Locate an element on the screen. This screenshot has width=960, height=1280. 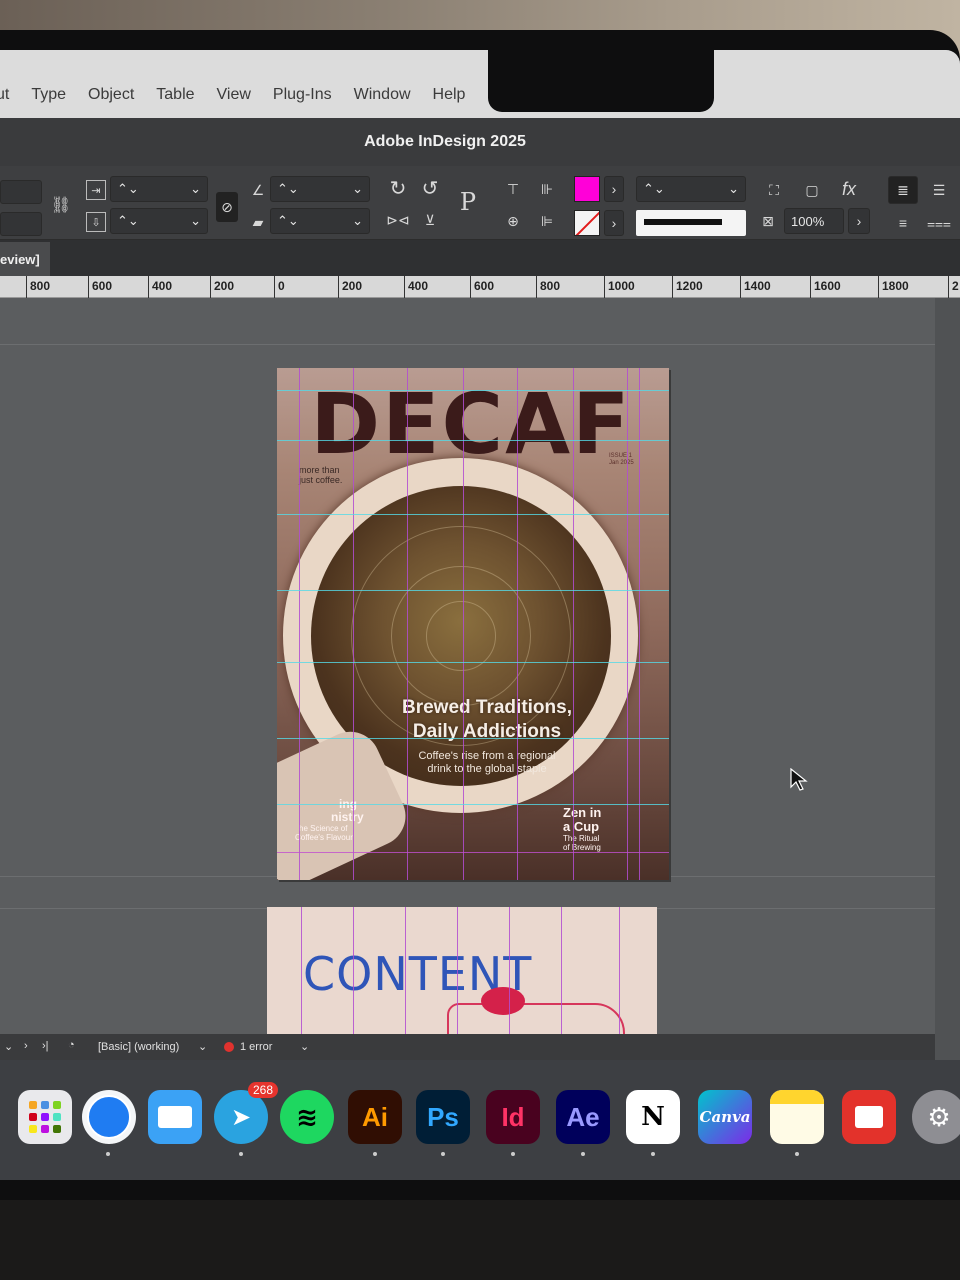
ruler-label: 2 is located at coordinates (953, 287).